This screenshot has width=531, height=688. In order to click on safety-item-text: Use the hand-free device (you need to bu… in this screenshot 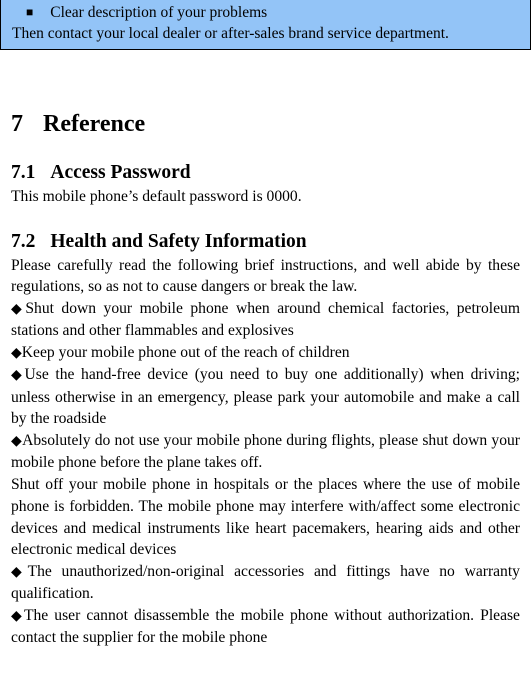, I will do `click(265, 396)`.